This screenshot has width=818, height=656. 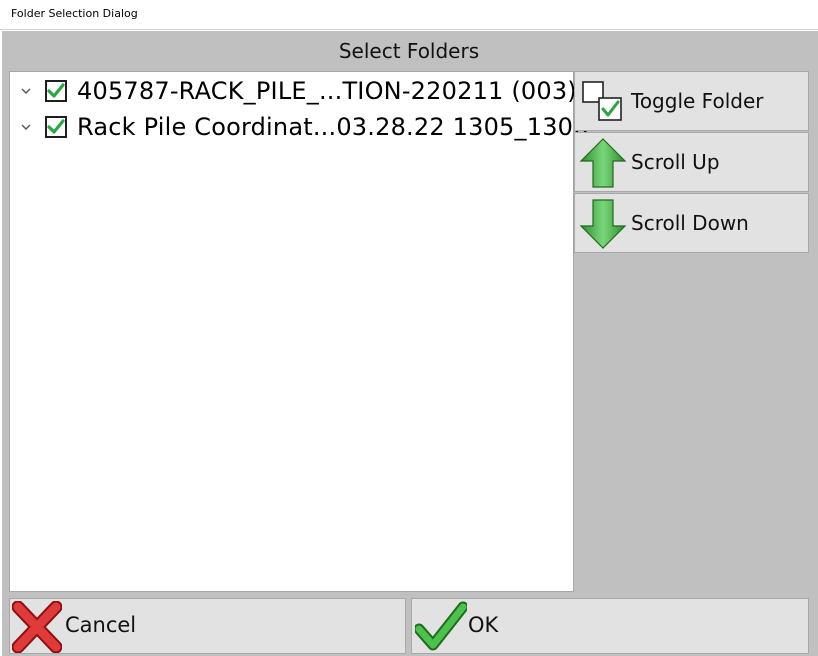 I want to click on arrow-down-icon, so click(x=603, y=224).